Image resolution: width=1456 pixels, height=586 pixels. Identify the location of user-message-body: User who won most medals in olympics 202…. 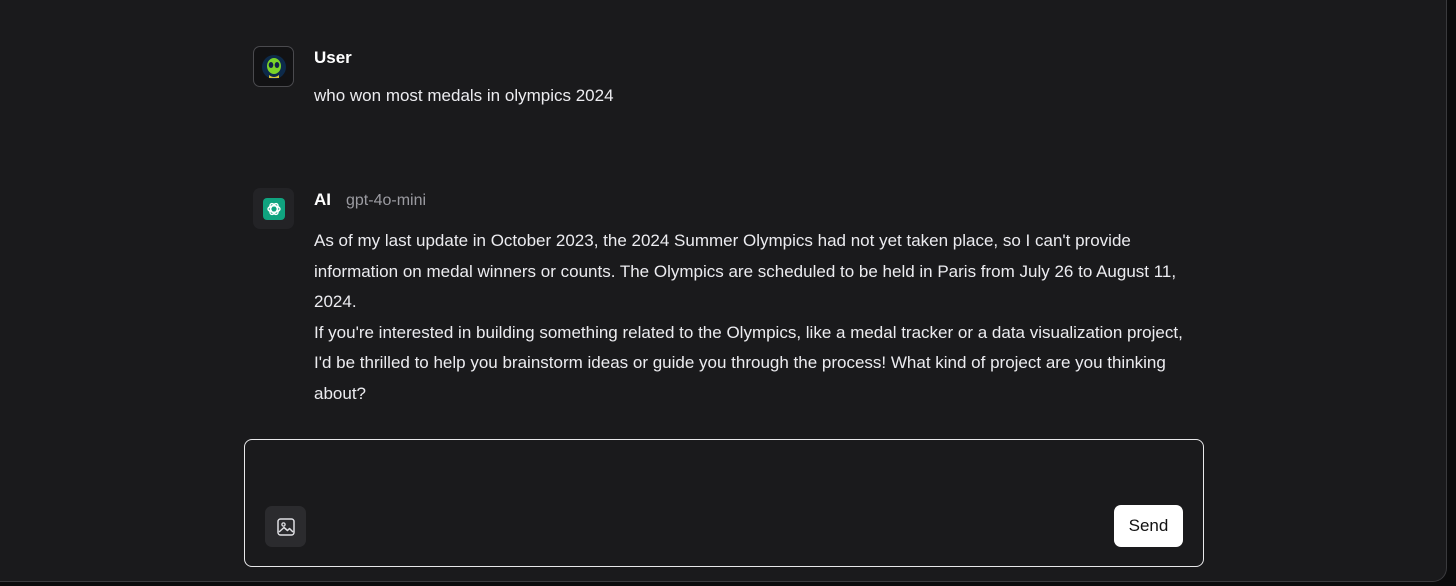
(759, 79).